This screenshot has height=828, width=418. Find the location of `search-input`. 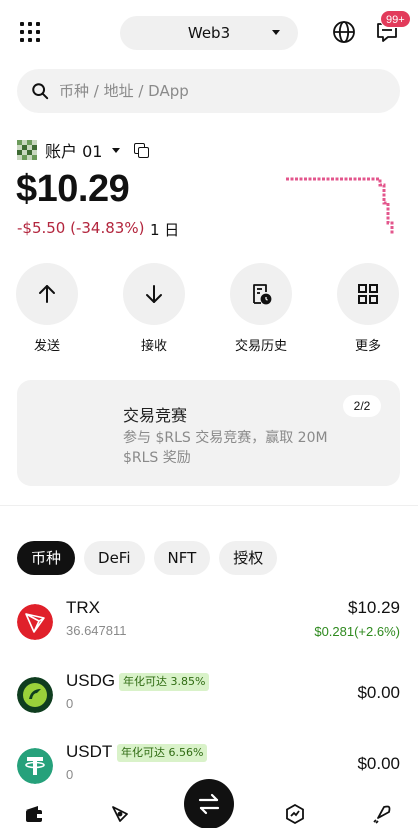

search-input is located at coordinates (209, 91).